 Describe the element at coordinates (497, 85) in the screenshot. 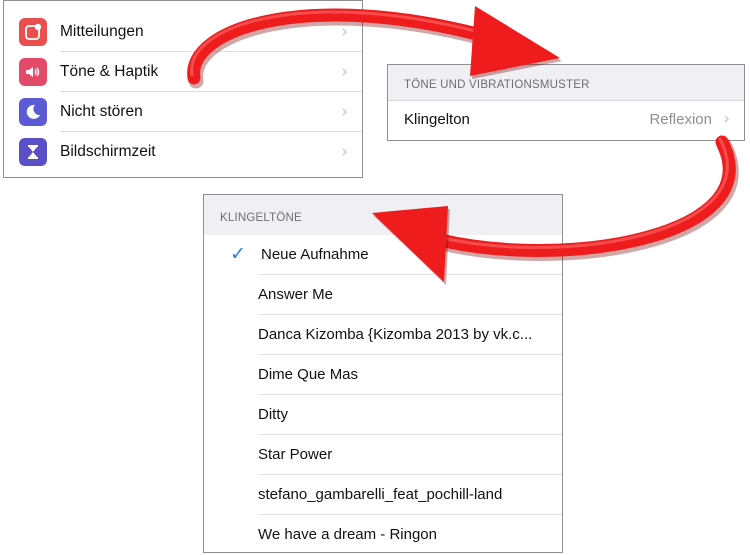

I see `section-header: TÖNE UND VIBRATIONSMUSTER` at that location.